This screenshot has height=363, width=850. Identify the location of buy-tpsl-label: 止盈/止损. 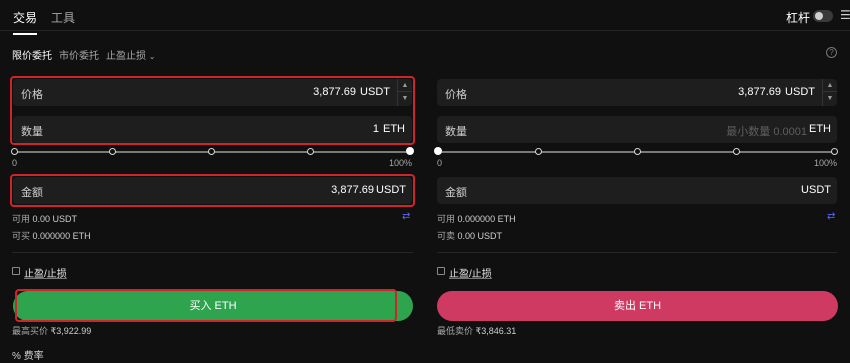
(45, 272).